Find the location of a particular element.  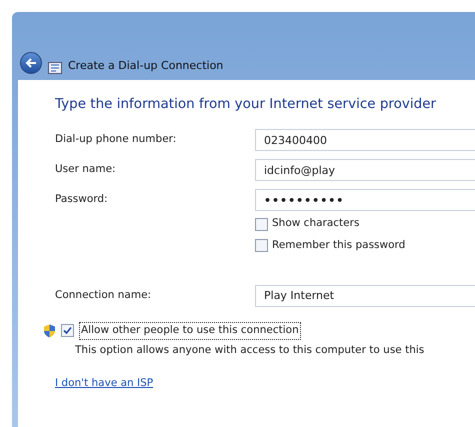

option-description: This option allows anyone with access to this computer to use this is located at coordinates (250, 350).